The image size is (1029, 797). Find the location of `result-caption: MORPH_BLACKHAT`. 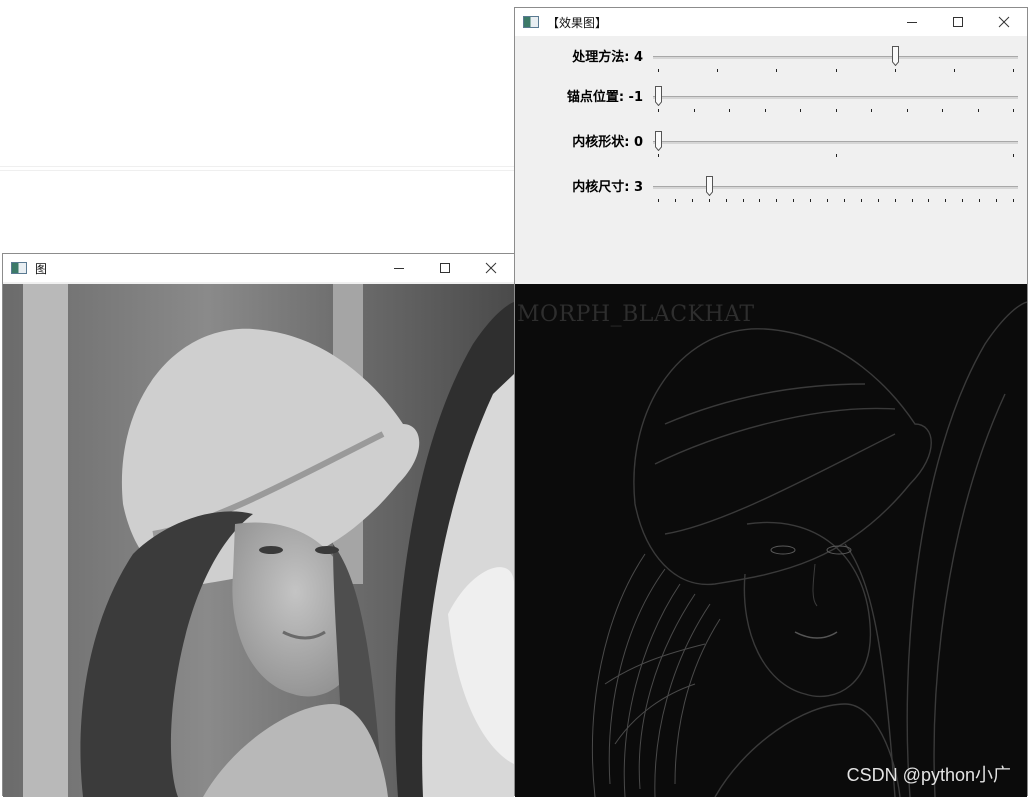

result-caption: MORPH_BLACKHAT is located at coordinates (636, 314).